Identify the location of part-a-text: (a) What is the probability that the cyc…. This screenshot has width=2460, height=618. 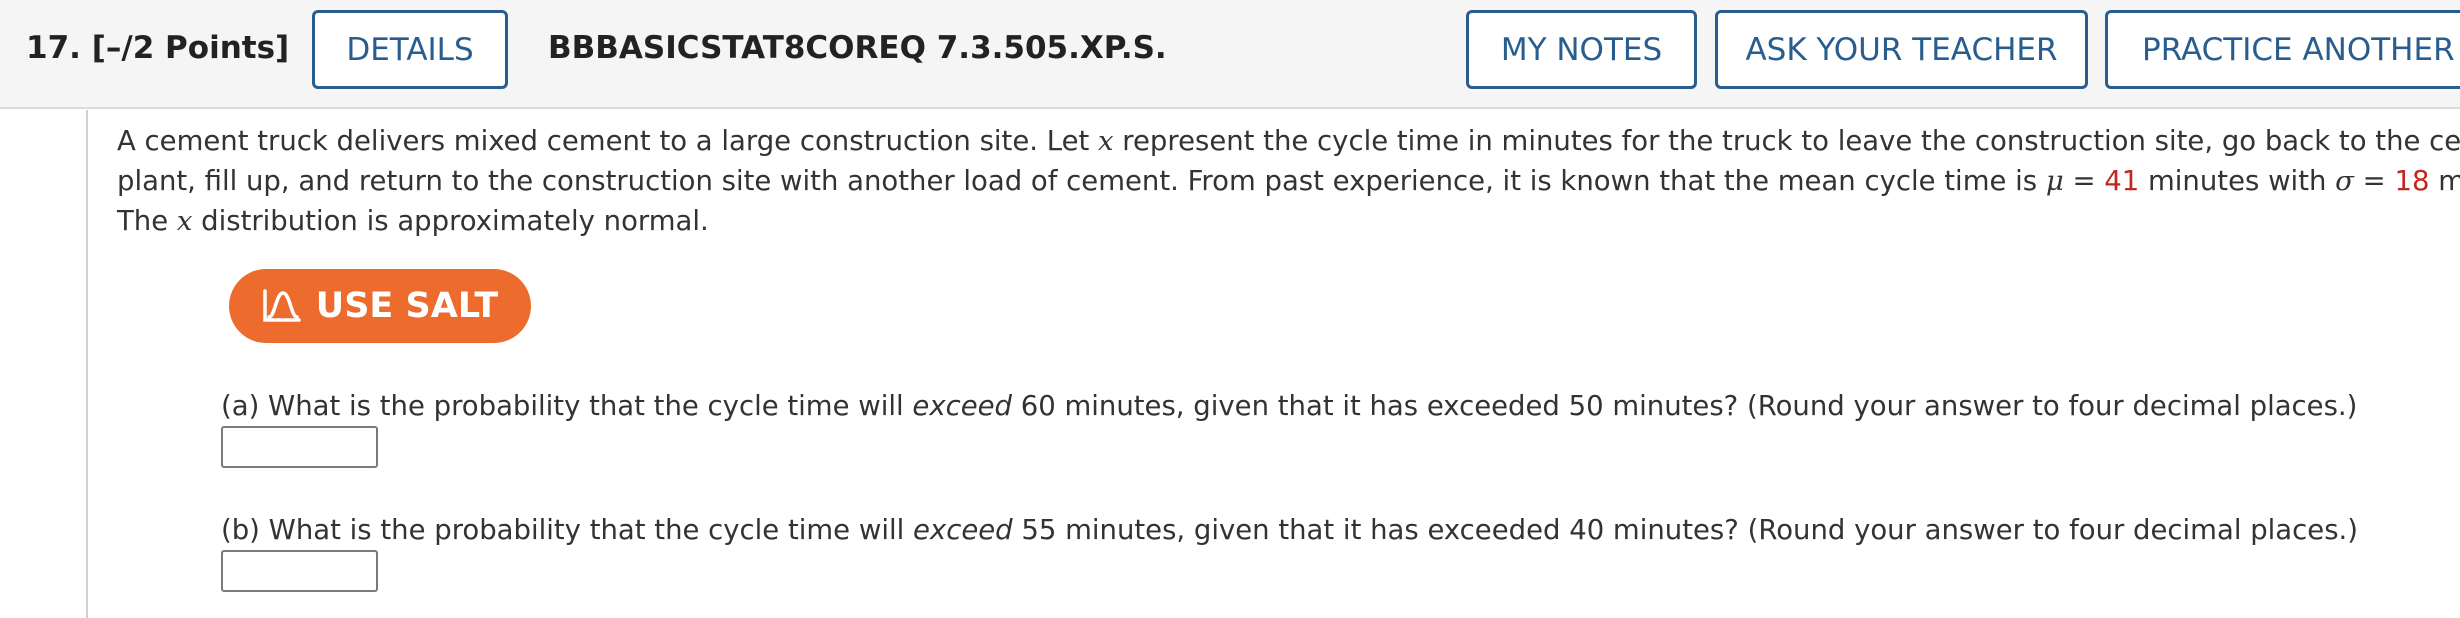
(567, 406).